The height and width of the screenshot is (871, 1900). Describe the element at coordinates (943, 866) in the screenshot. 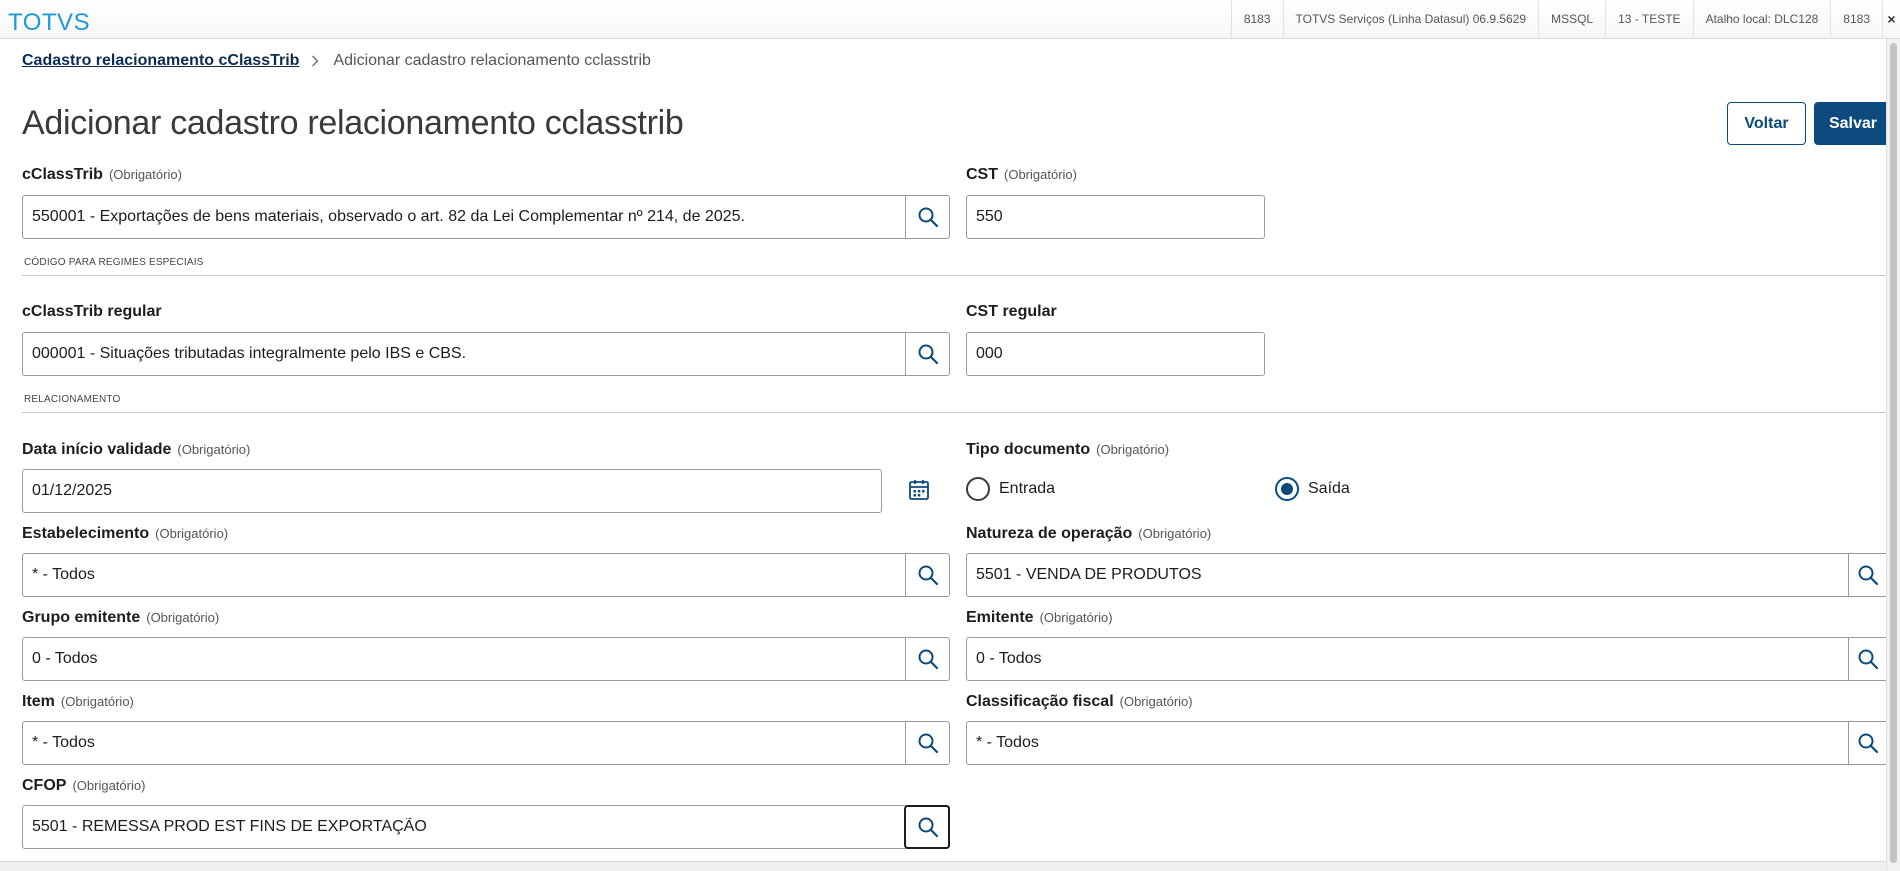

I see `bottom-scroll-edge` at that location.